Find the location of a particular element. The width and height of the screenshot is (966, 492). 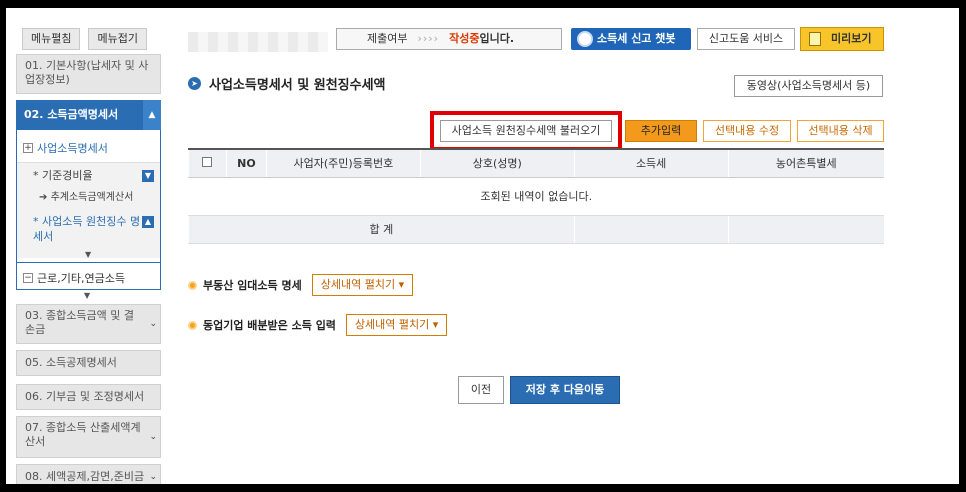

sidebar-step-07: 07. 종합소득 산출세액계산서 ⌄ is located at coordinates (88, 437).